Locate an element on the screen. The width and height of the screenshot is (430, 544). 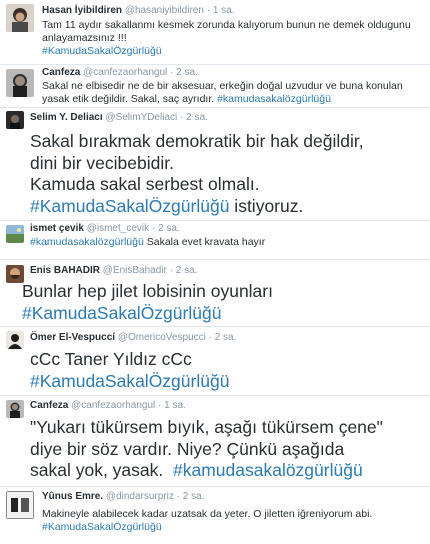
user-name: Yûnus Emre. is located at coordinates (72, 496).